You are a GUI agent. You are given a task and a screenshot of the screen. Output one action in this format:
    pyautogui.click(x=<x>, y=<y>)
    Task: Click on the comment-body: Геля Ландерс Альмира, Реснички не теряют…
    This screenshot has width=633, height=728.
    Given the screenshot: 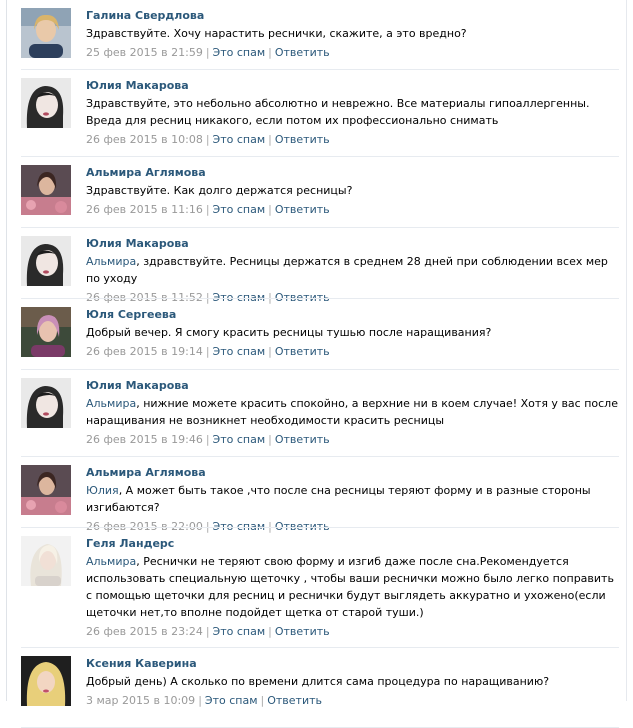 What is the action you would take?
    pyautogui.click(x=352, y=587)
    